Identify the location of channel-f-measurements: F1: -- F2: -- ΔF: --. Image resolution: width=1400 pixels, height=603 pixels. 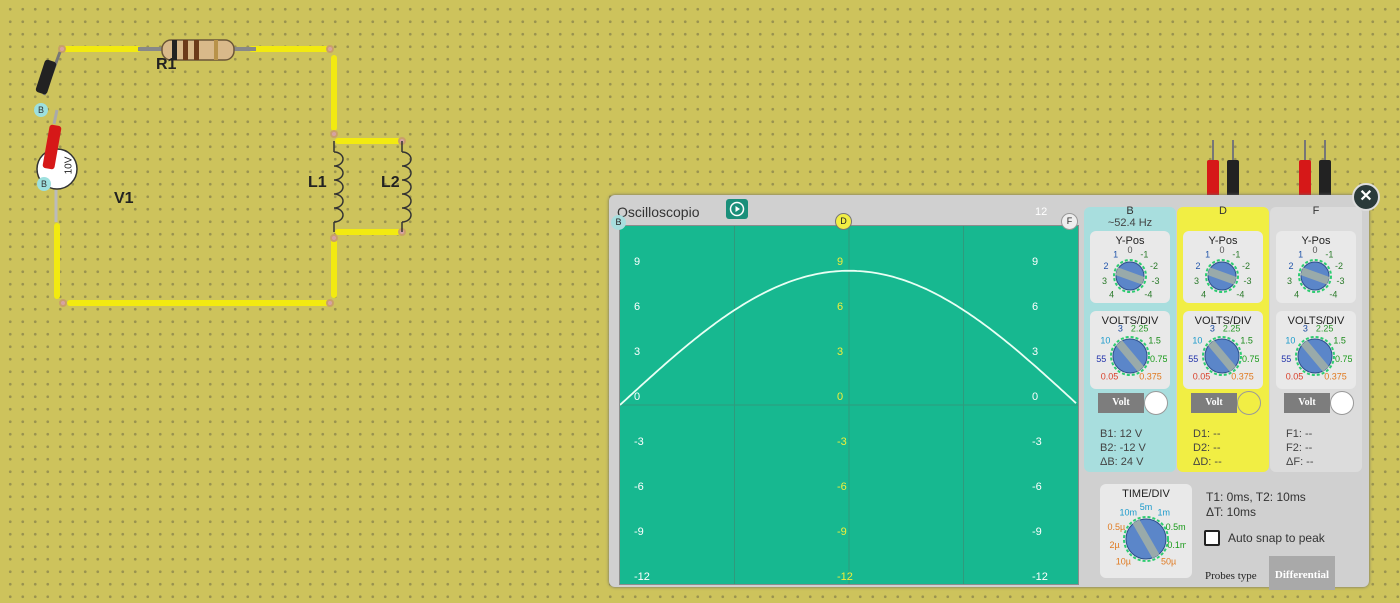
(1300, 448).